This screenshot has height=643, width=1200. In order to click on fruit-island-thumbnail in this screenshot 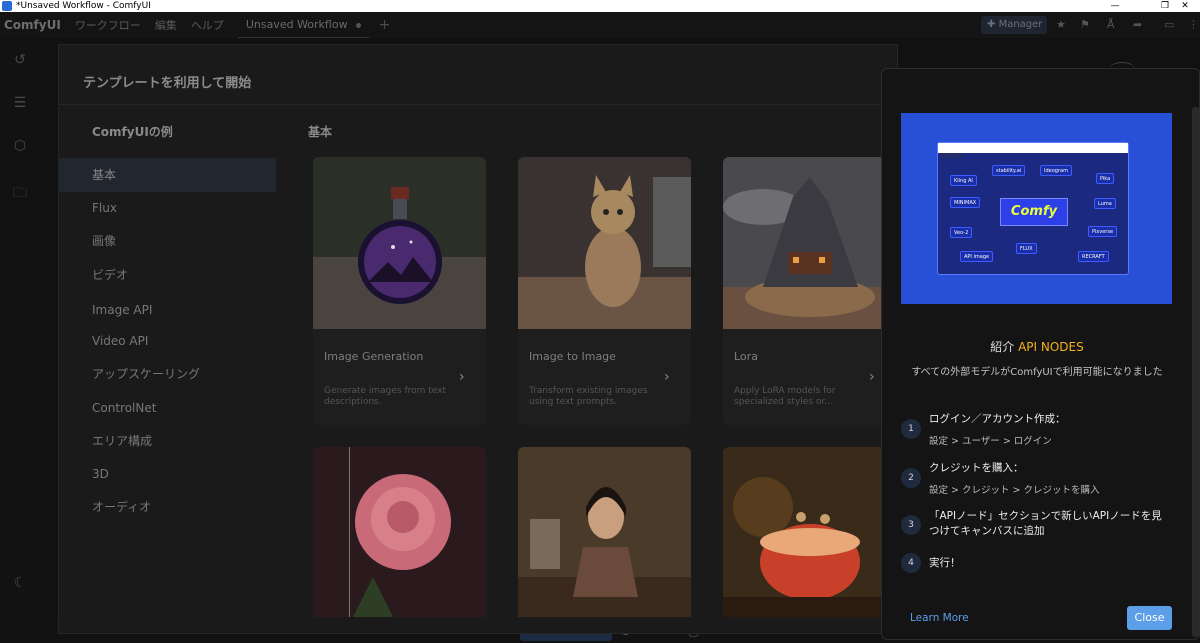, I will do `click(809, 532)`.